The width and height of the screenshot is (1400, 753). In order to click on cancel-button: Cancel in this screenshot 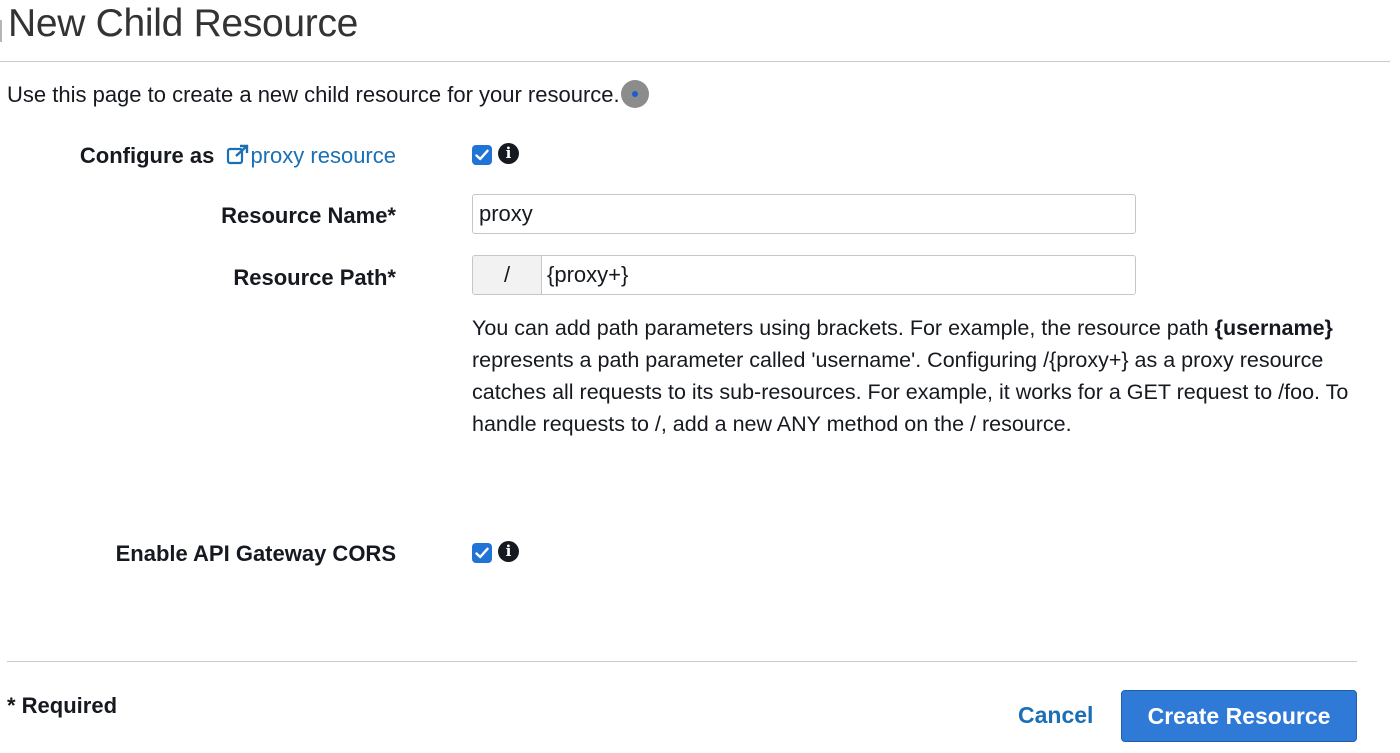, I will do `click(1055, 715)`.